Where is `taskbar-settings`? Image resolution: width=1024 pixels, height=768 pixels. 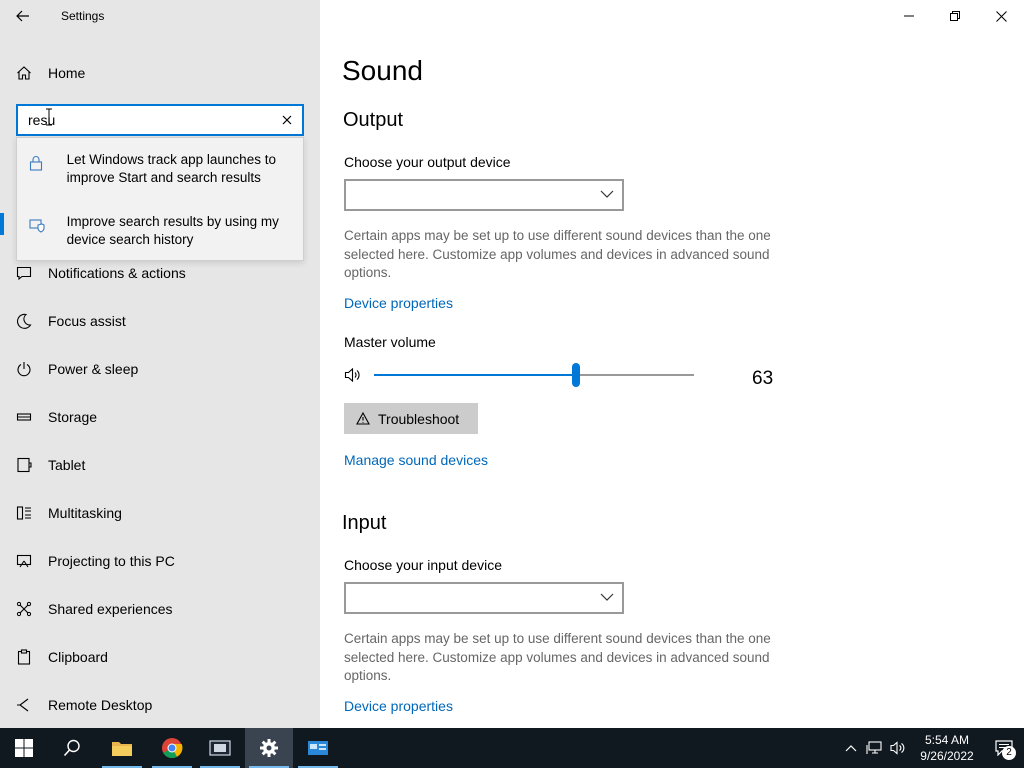
taskbar-settings is located at coordinates (269, 748).